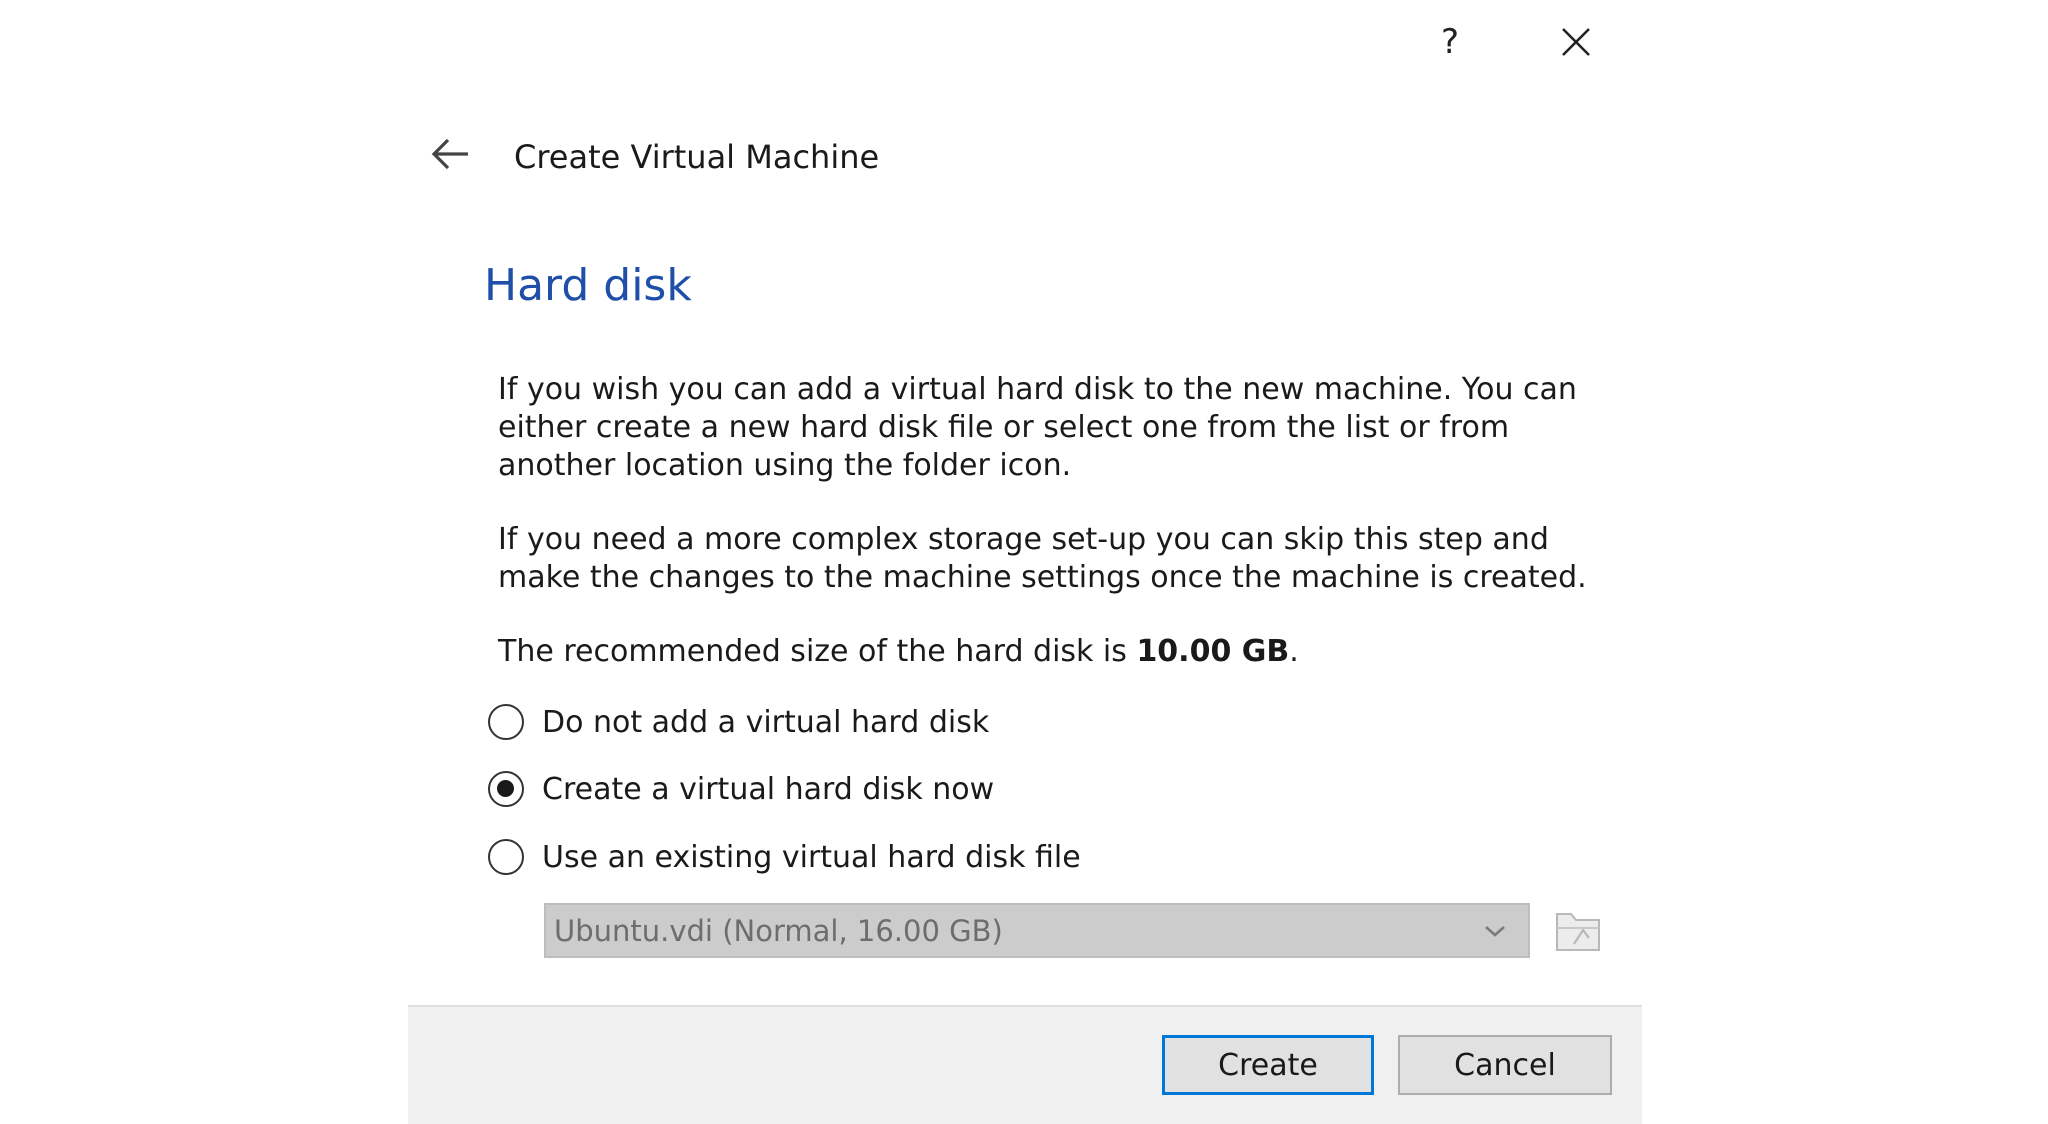  What do you see at coordinates (1268, 1065) in the screenshot?
I see `create-button: Create` at bounding box center [1268, 1065].